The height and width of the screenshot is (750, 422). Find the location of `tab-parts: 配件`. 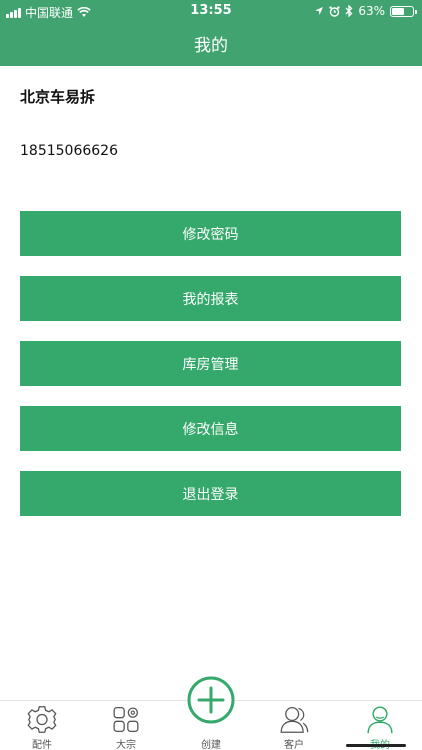

tab-parts: 配件 is located at coordinates (42, 725).